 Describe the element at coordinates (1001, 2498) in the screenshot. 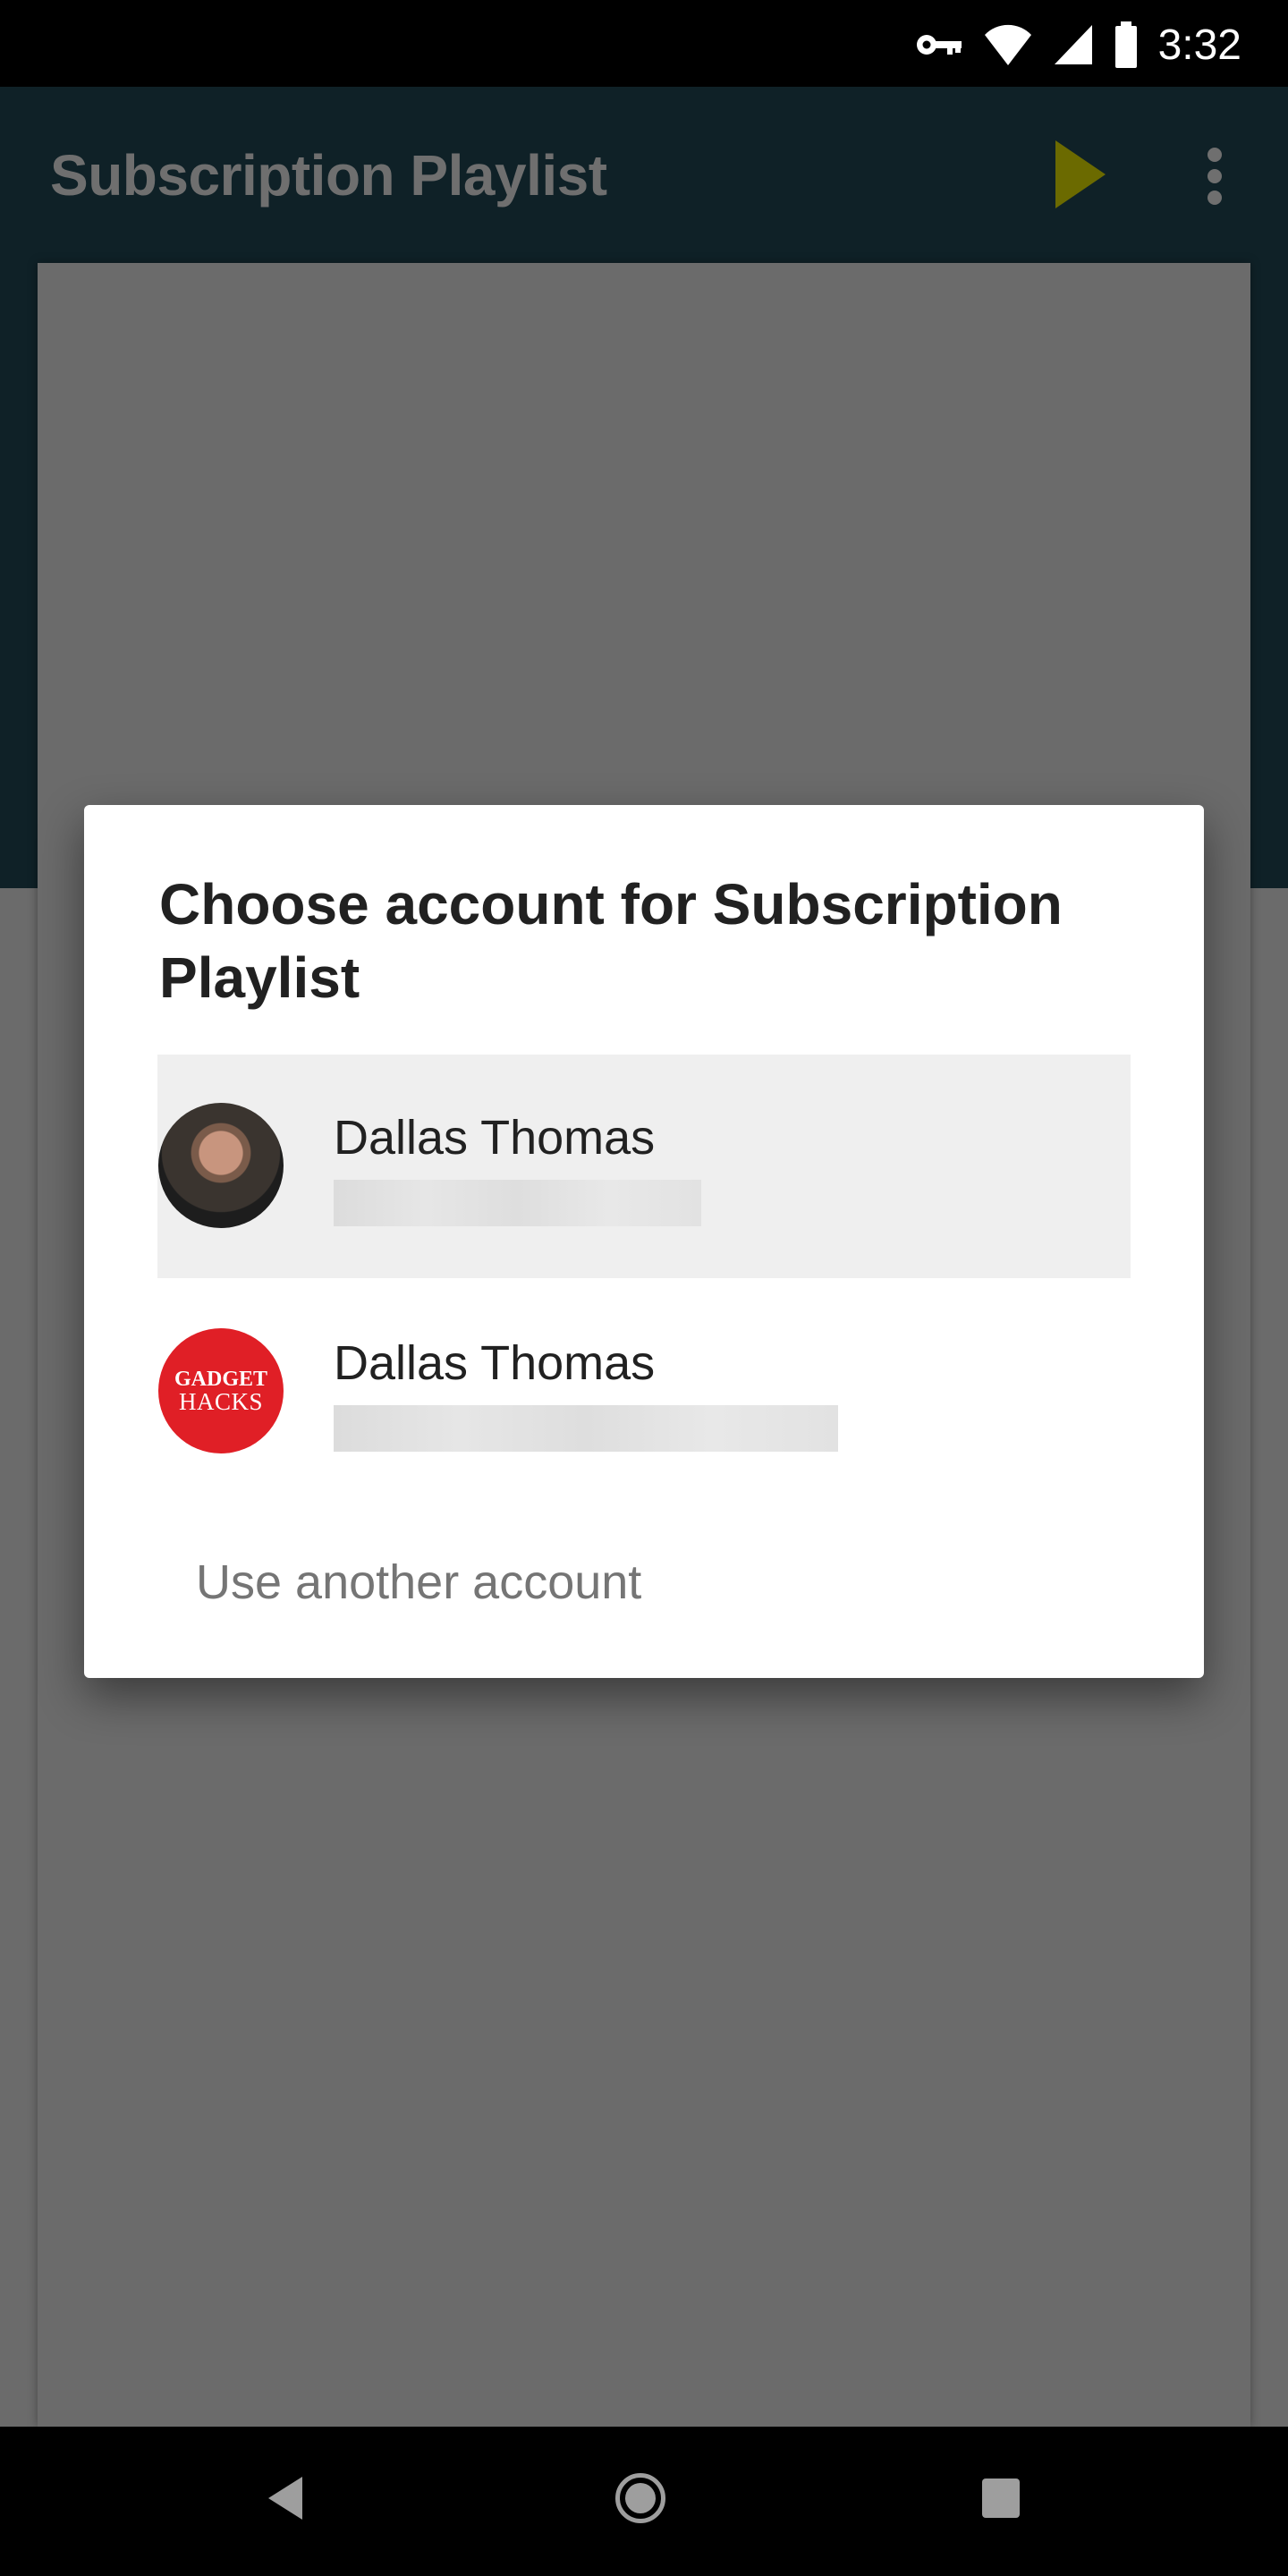

I see `recents-icon` at that location.